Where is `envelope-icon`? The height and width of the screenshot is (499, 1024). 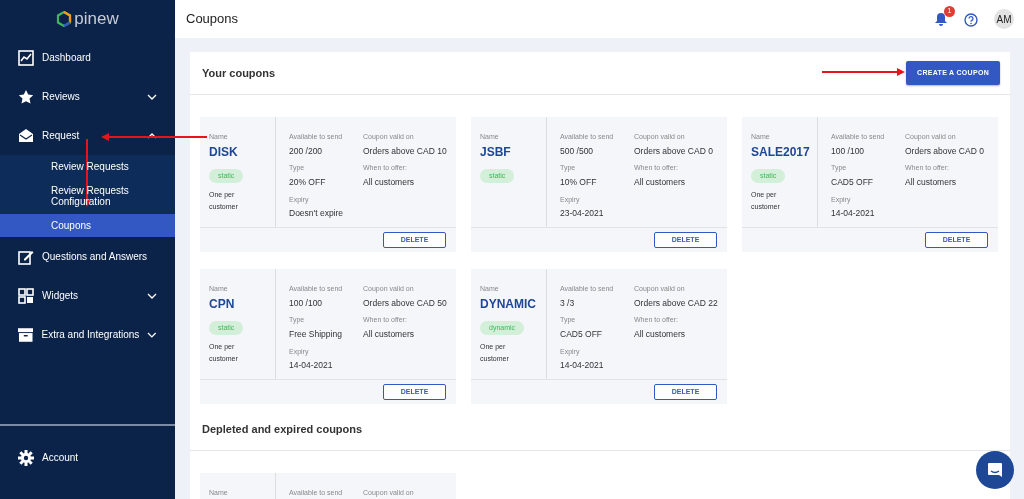
envelope-icon is located at coordinates (26, 135).